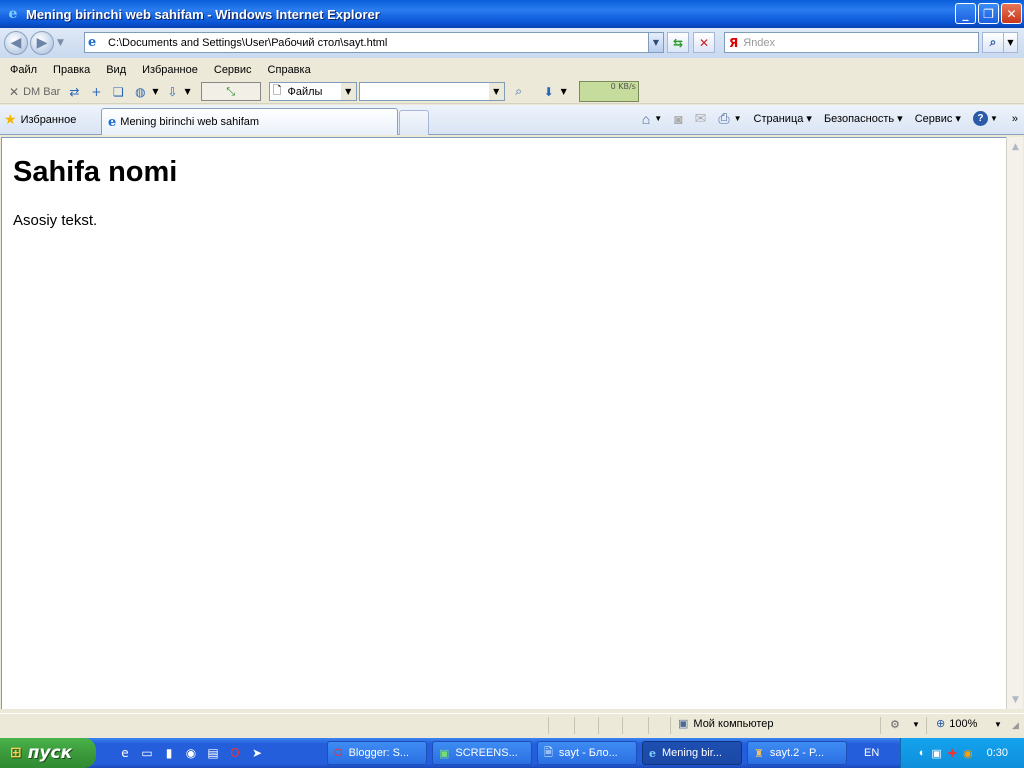 The image size is (1024, 768). Describe the element at coordinates (414, 122) in the screenshot. I see `new-tab-button` at that location.